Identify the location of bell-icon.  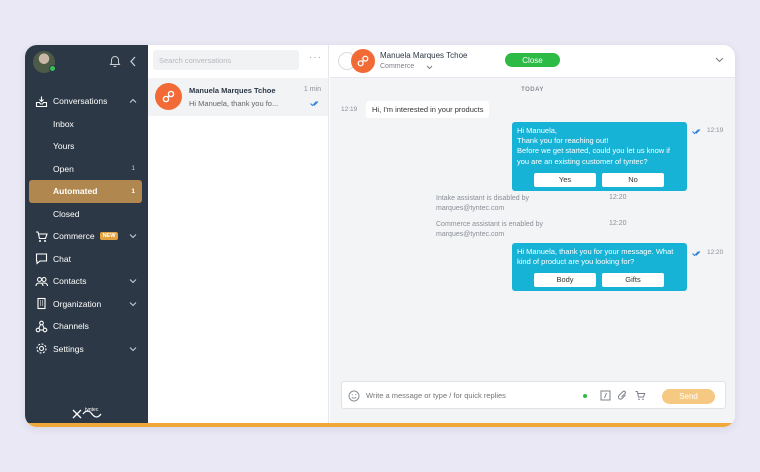
(115, 61).